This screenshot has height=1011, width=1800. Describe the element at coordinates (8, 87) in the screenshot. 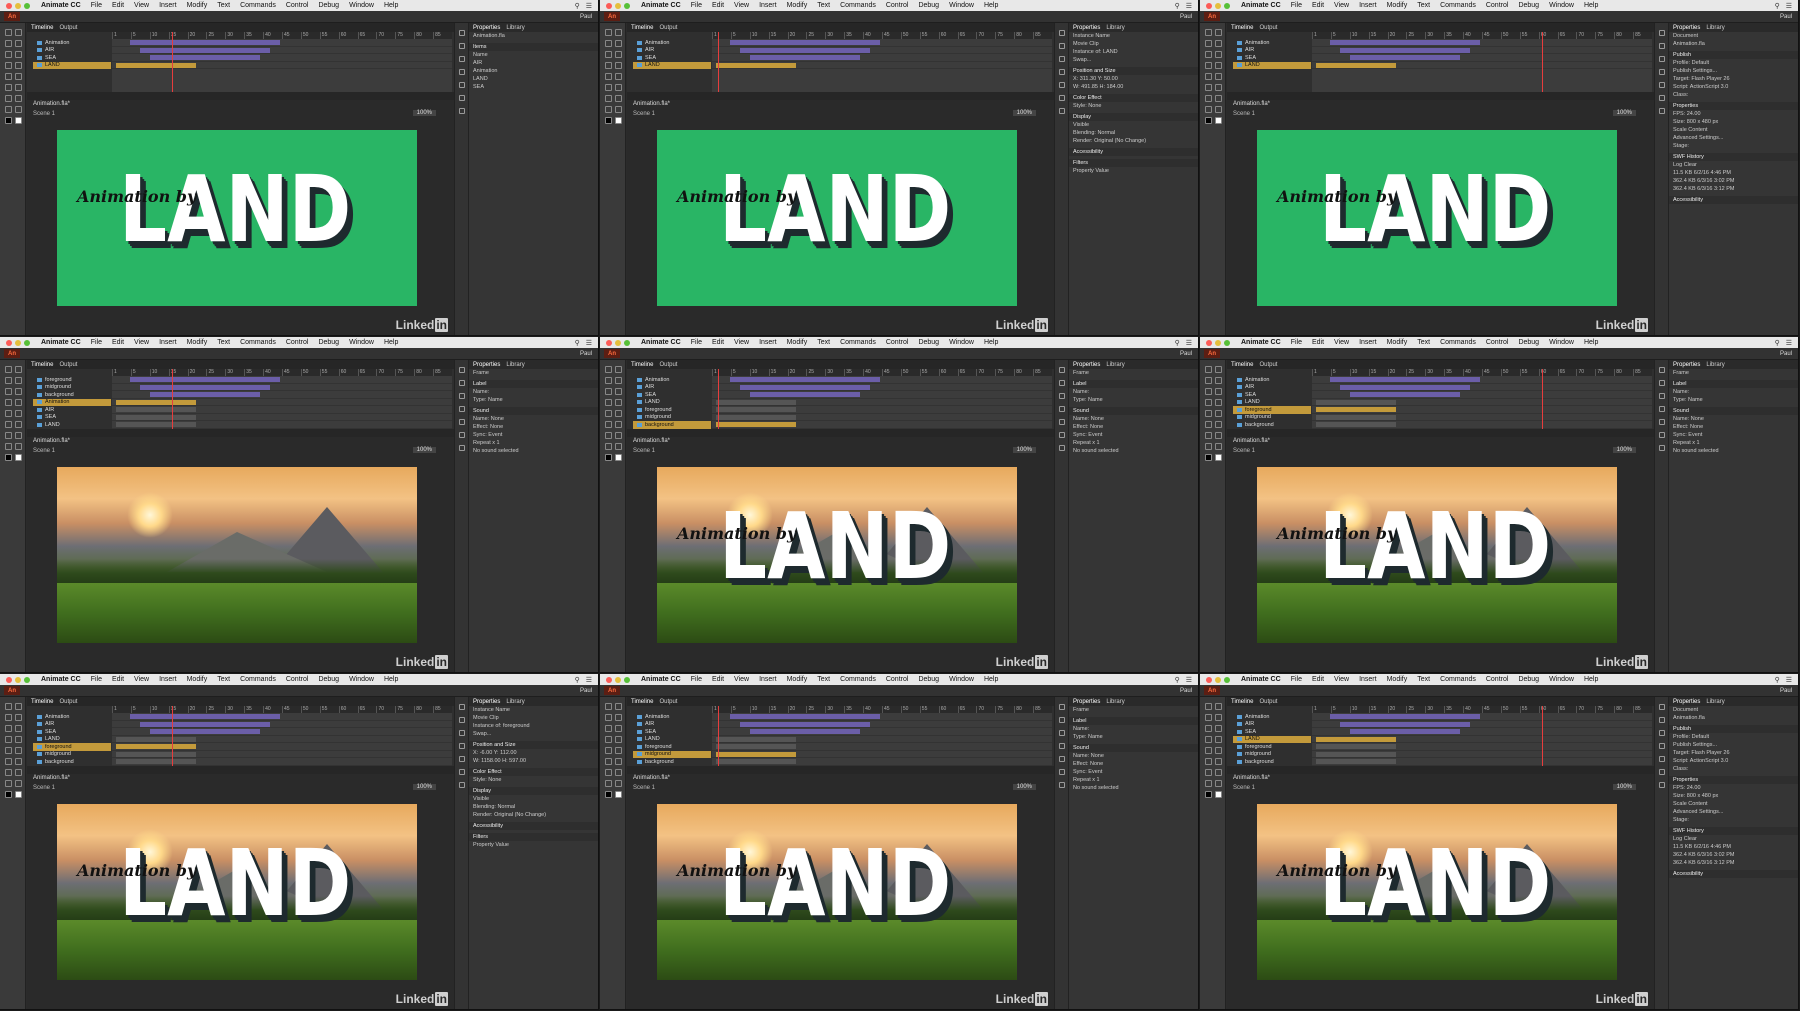

I see `brush-tool-icon` at that location.